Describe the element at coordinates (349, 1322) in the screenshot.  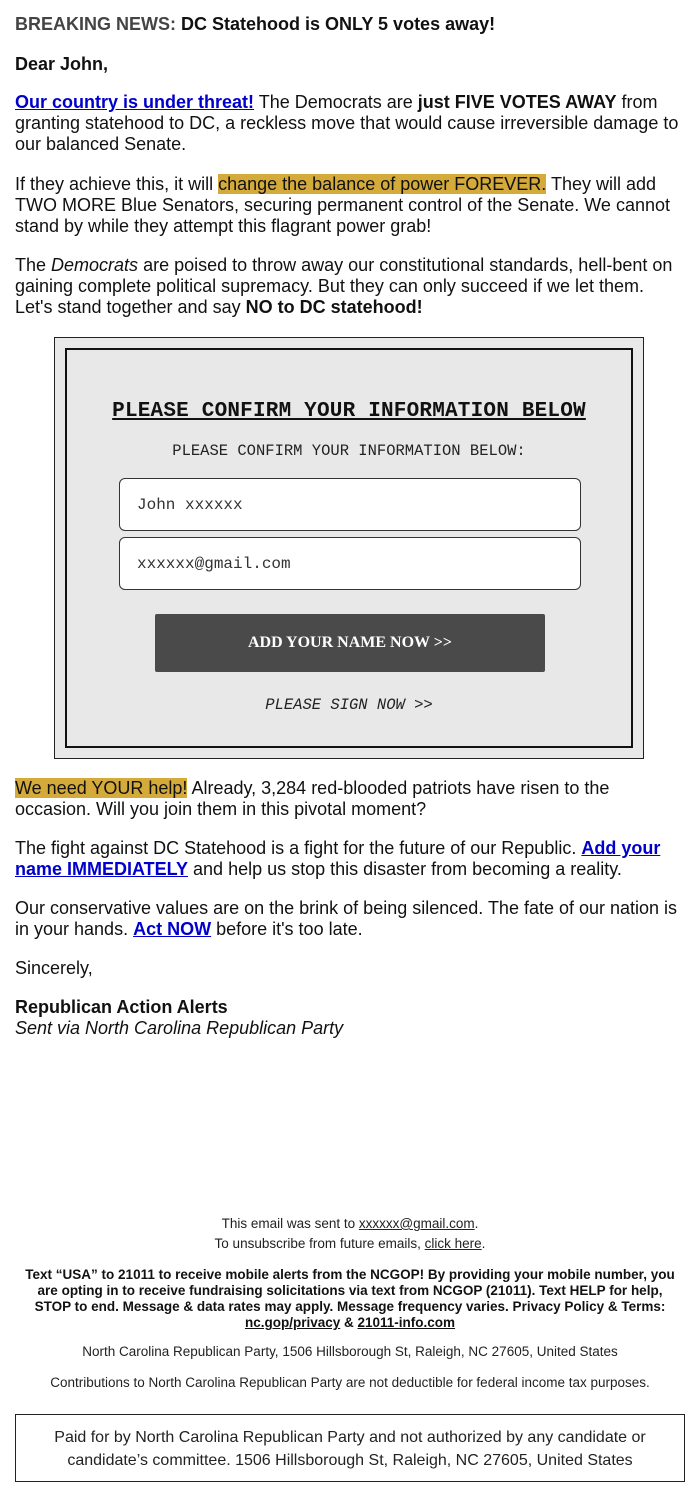
I see `footer-text: &` at that location.